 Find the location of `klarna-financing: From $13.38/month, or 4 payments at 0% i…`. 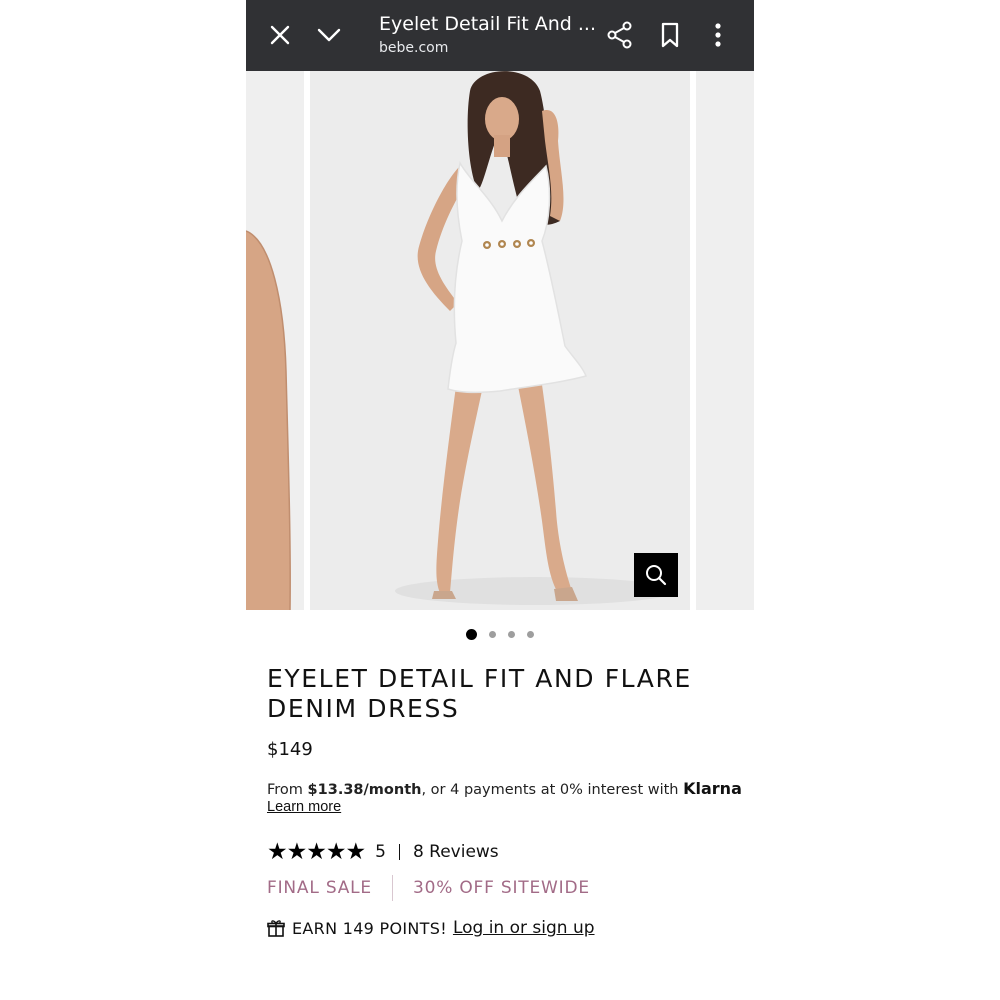

klarna-financing: From $13.38/month, or 4 payments at 0% i… is located at coordinates (504, 788).